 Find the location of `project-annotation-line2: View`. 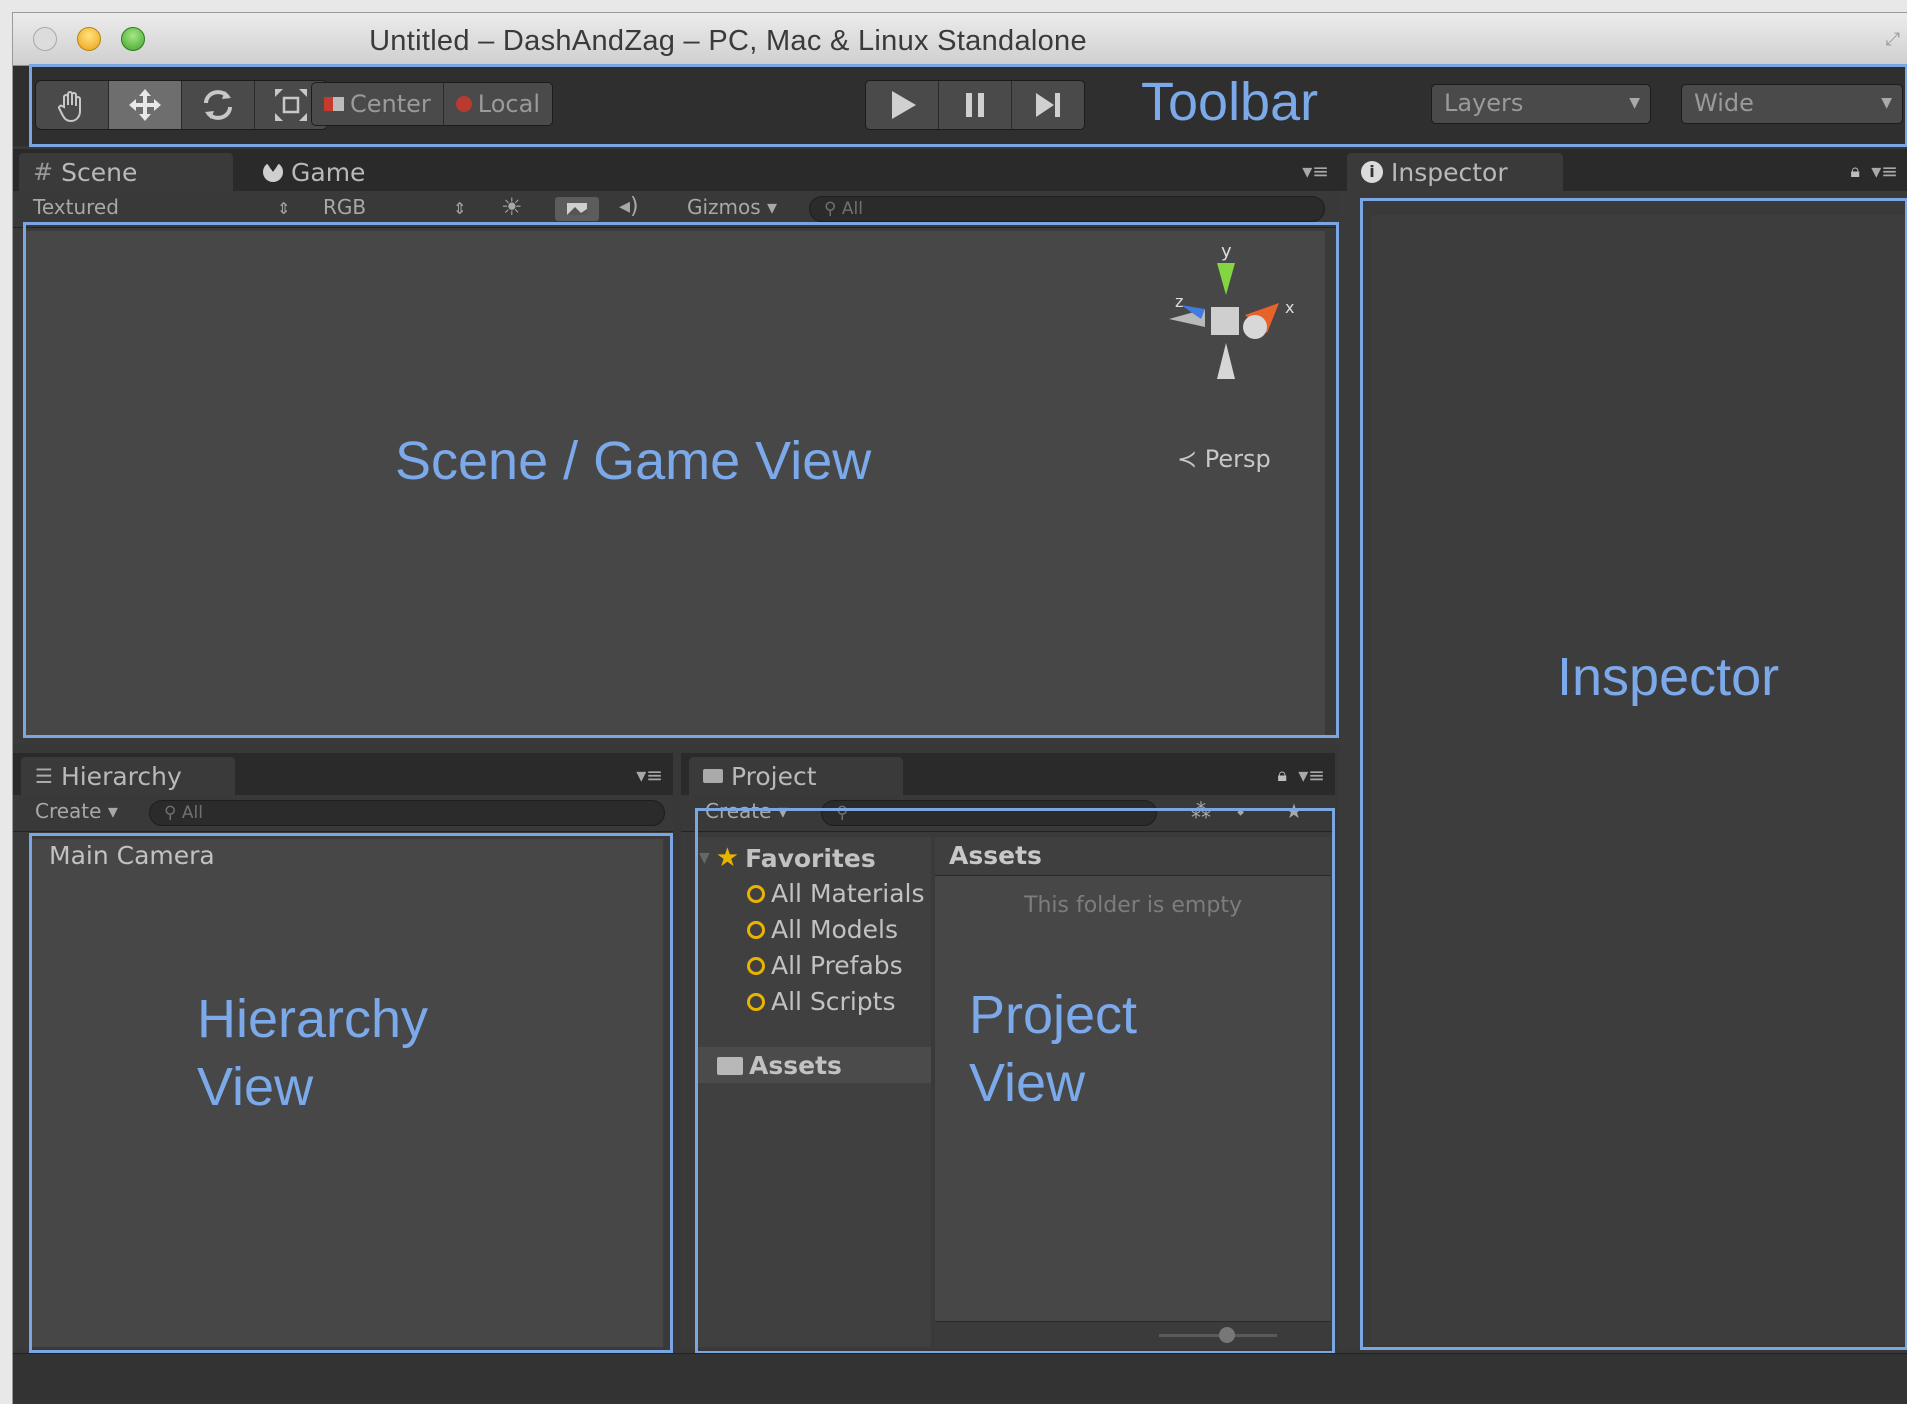

project-annotation-line2: View is located at coordinates (1027, 1083).